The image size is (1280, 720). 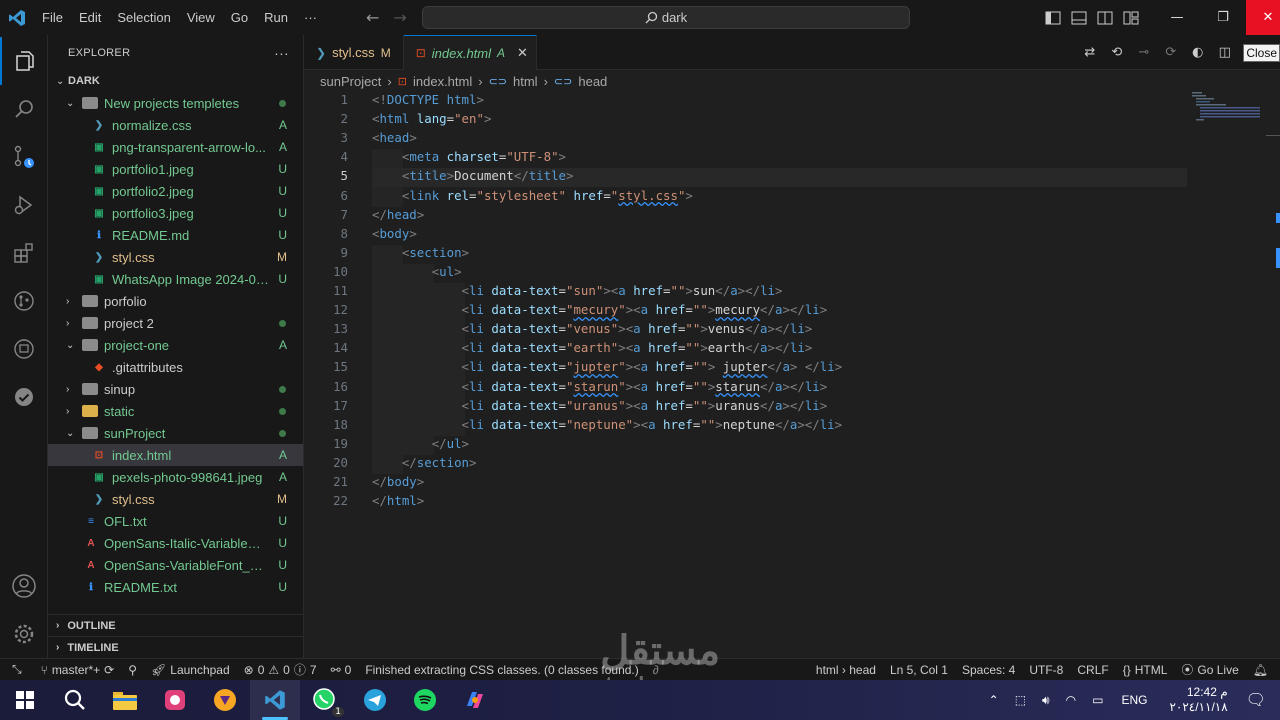 I want to click on battery-icon: ▭, so click(x=1097, y=700).